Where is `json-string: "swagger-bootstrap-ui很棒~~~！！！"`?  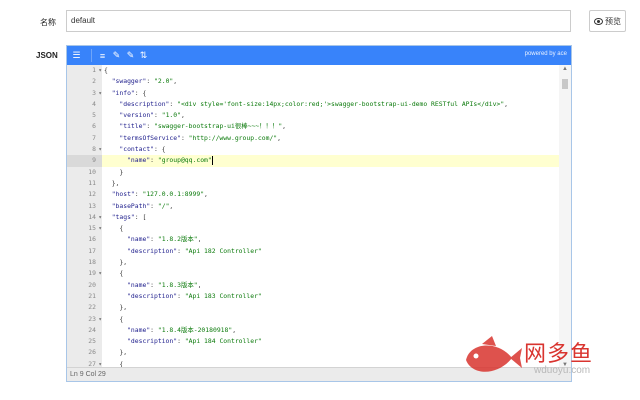
json-string: "swagger-bootstrap-ui很棒~~~！！！" is located at coordinates (218, 126).